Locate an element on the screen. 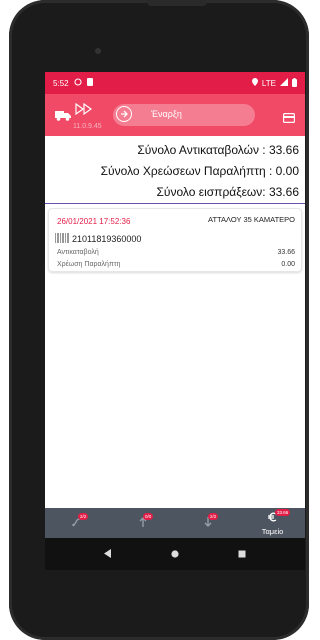 This screenshot has width=320, height=640. status-bar: 5:52 LTE is located at coordinates (175, 83).